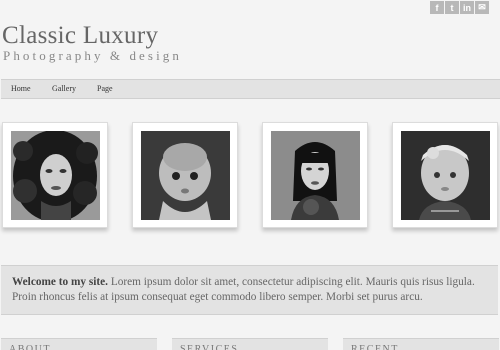  Describe the element at coordinates (60, 282) in the screenshot. I see `welcome-lead: Welcome to my site.` at that location.